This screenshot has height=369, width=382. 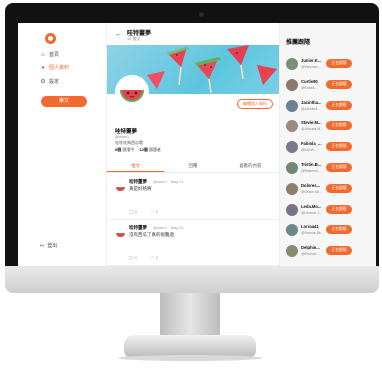 I want to click on gear-icon: ⚙, so click(x=43, y=81).